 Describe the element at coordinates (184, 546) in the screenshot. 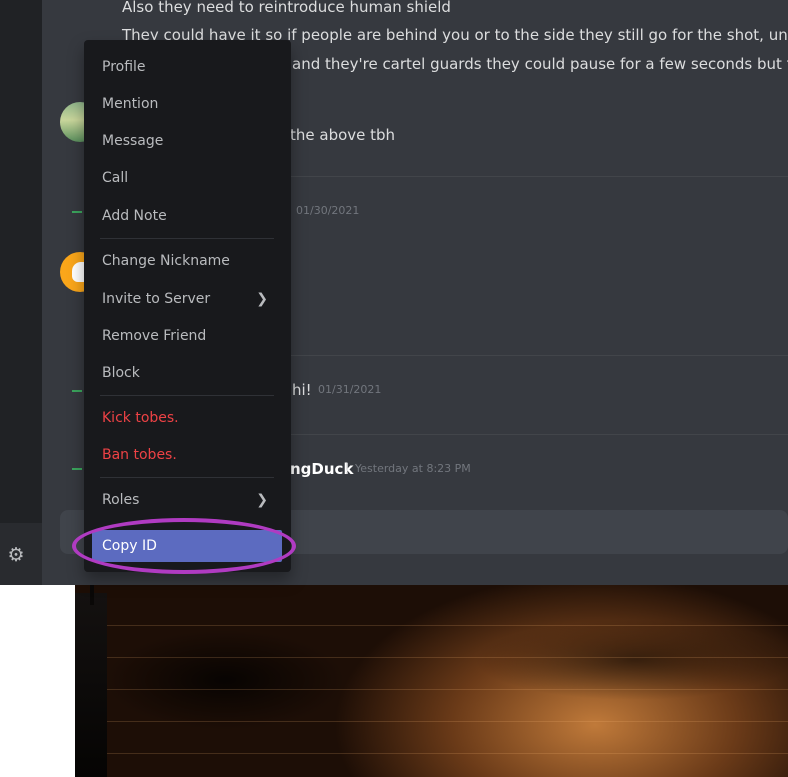

I see `highlight-ellipse` at that location.